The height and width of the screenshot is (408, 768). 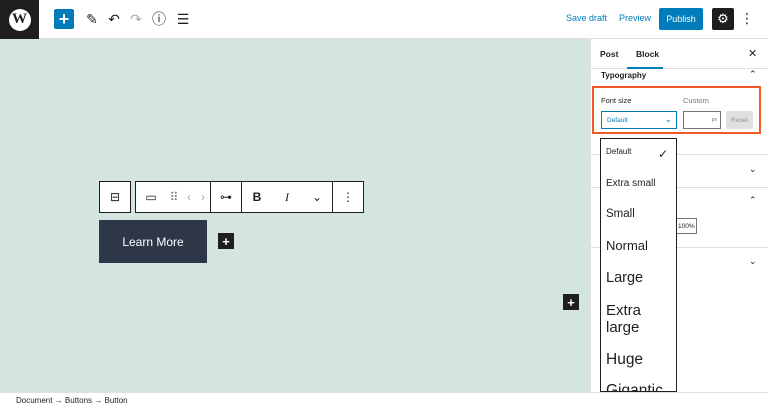 What do you see at coordinates (645, 68) in the screenshot?
I see `active-tab-indicator` at bounding box center [645, 68].